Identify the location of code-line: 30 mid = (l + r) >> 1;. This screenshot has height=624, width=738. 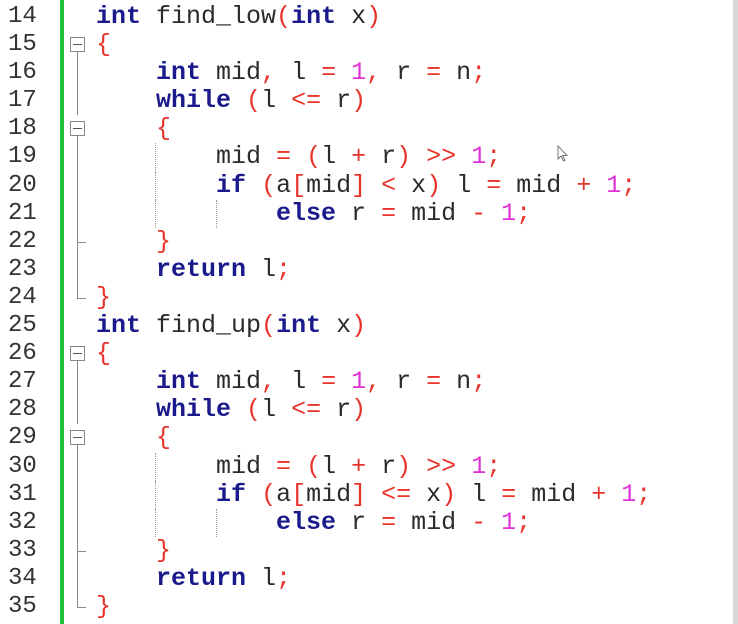
(366, 466).